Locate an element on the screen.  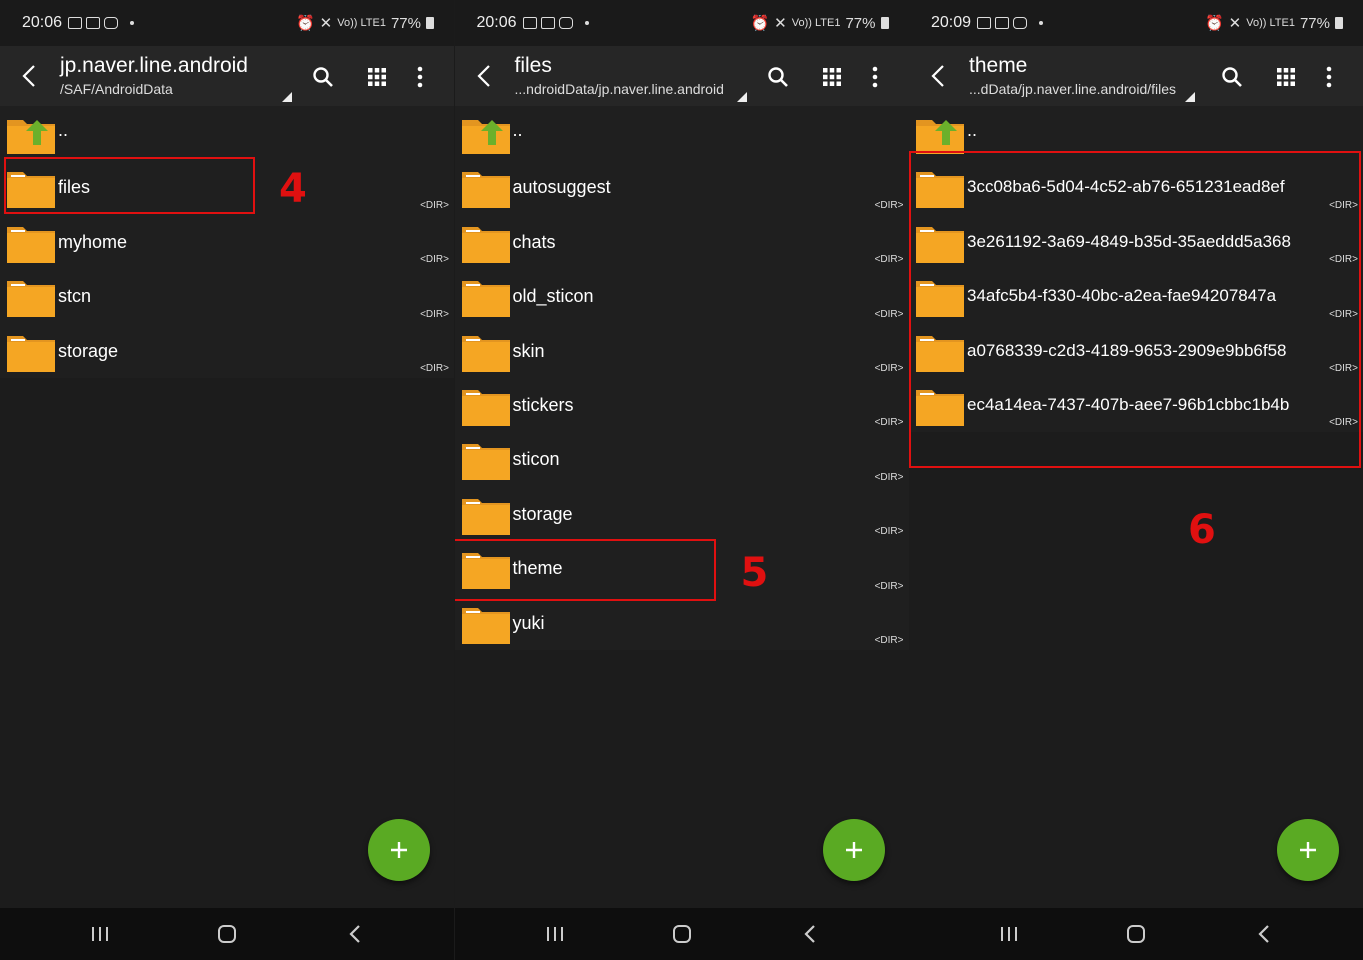
alarm-icon: ⏰ is located at coordinates (1214, 23).